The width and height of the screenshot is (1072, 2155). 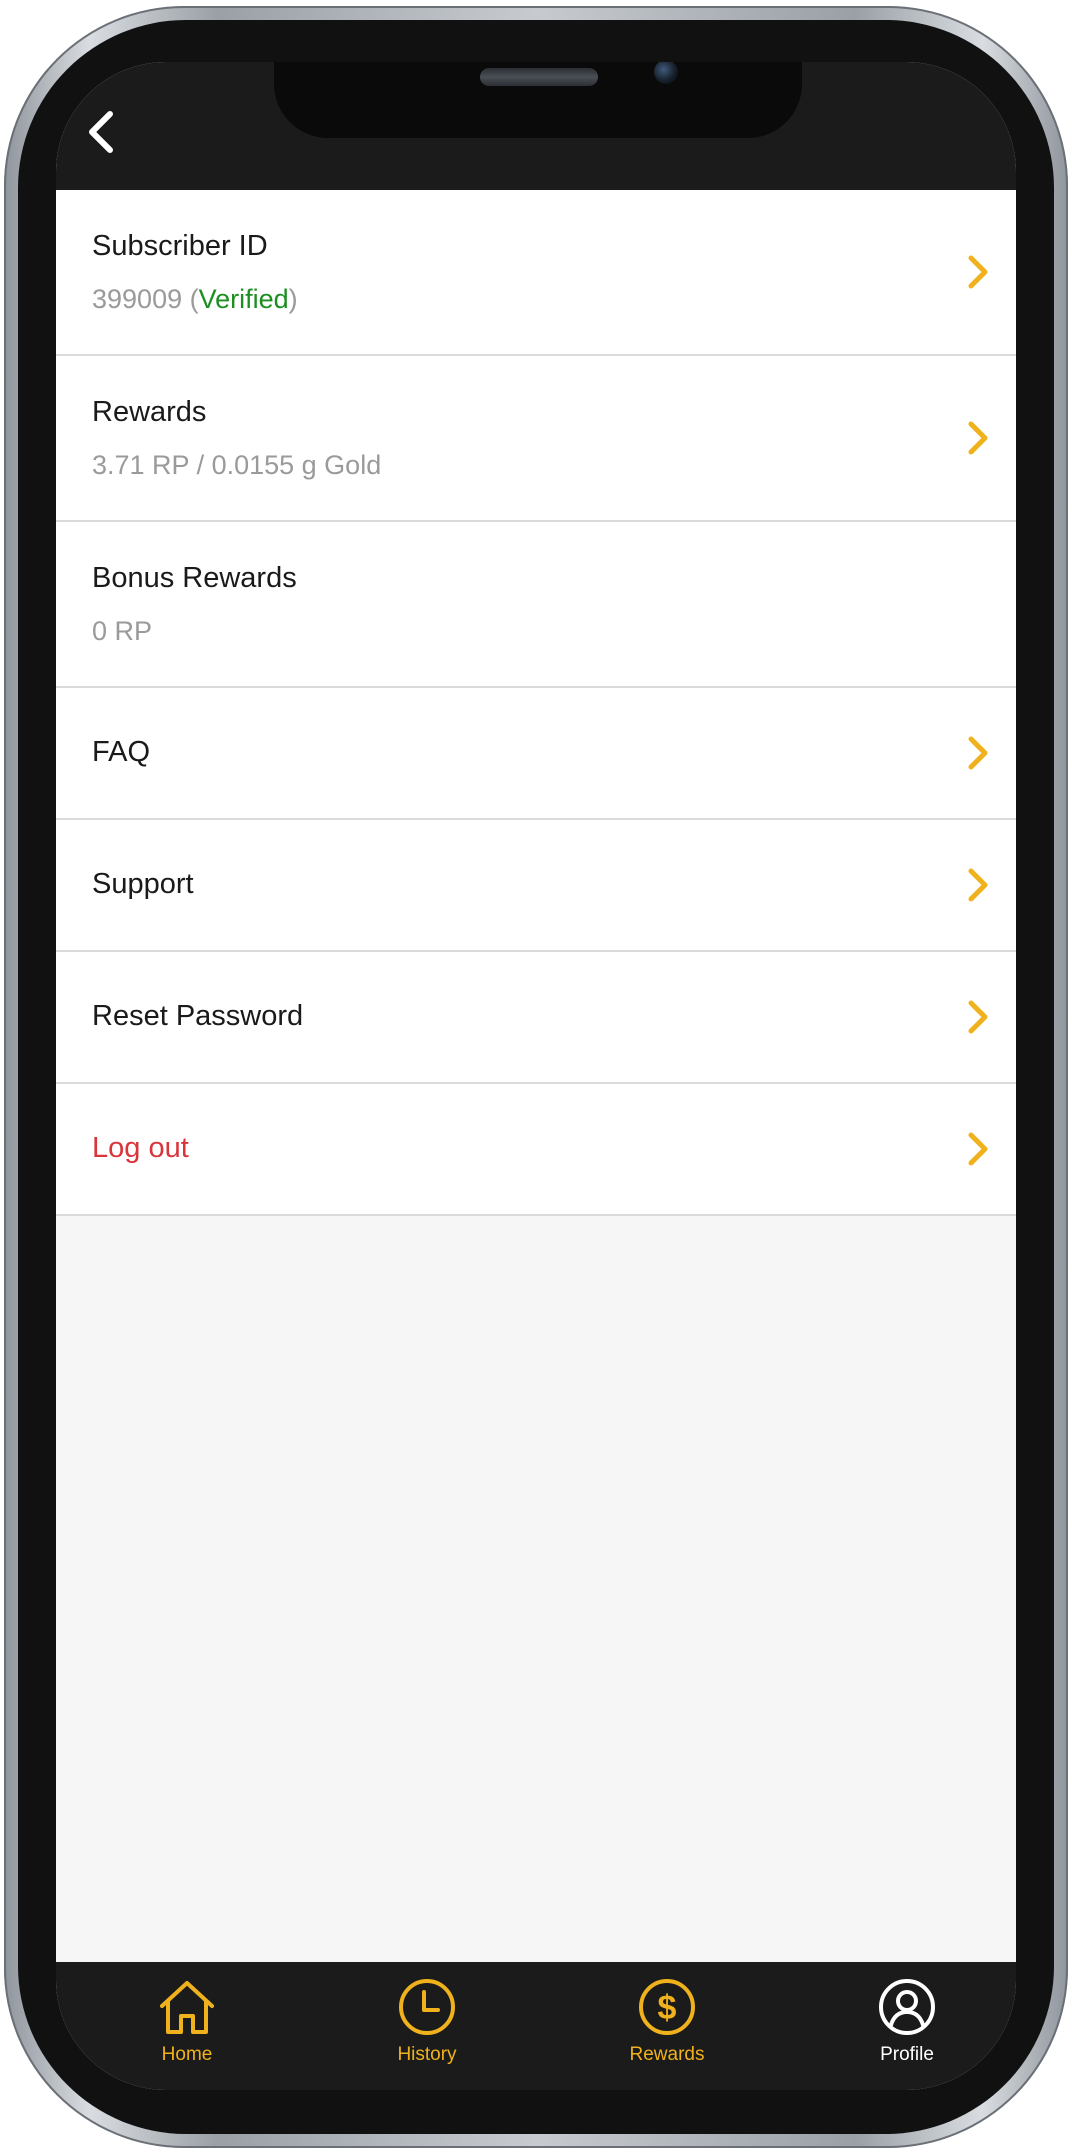 What do you see at coordinates (101, 132) in the screenshot?
I see `chevron-left-icon` at bounding box center [101, 132].